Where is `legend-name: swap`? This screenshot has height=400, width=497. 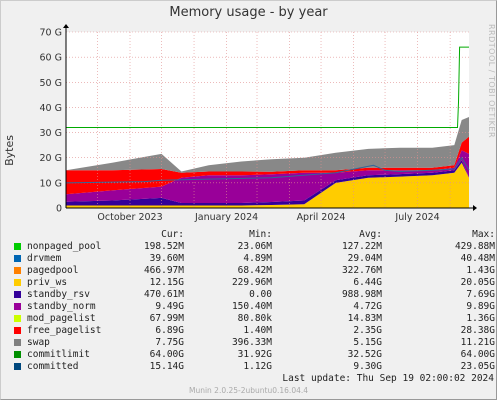
legend-name: swap is located at coordinates (38, 342).